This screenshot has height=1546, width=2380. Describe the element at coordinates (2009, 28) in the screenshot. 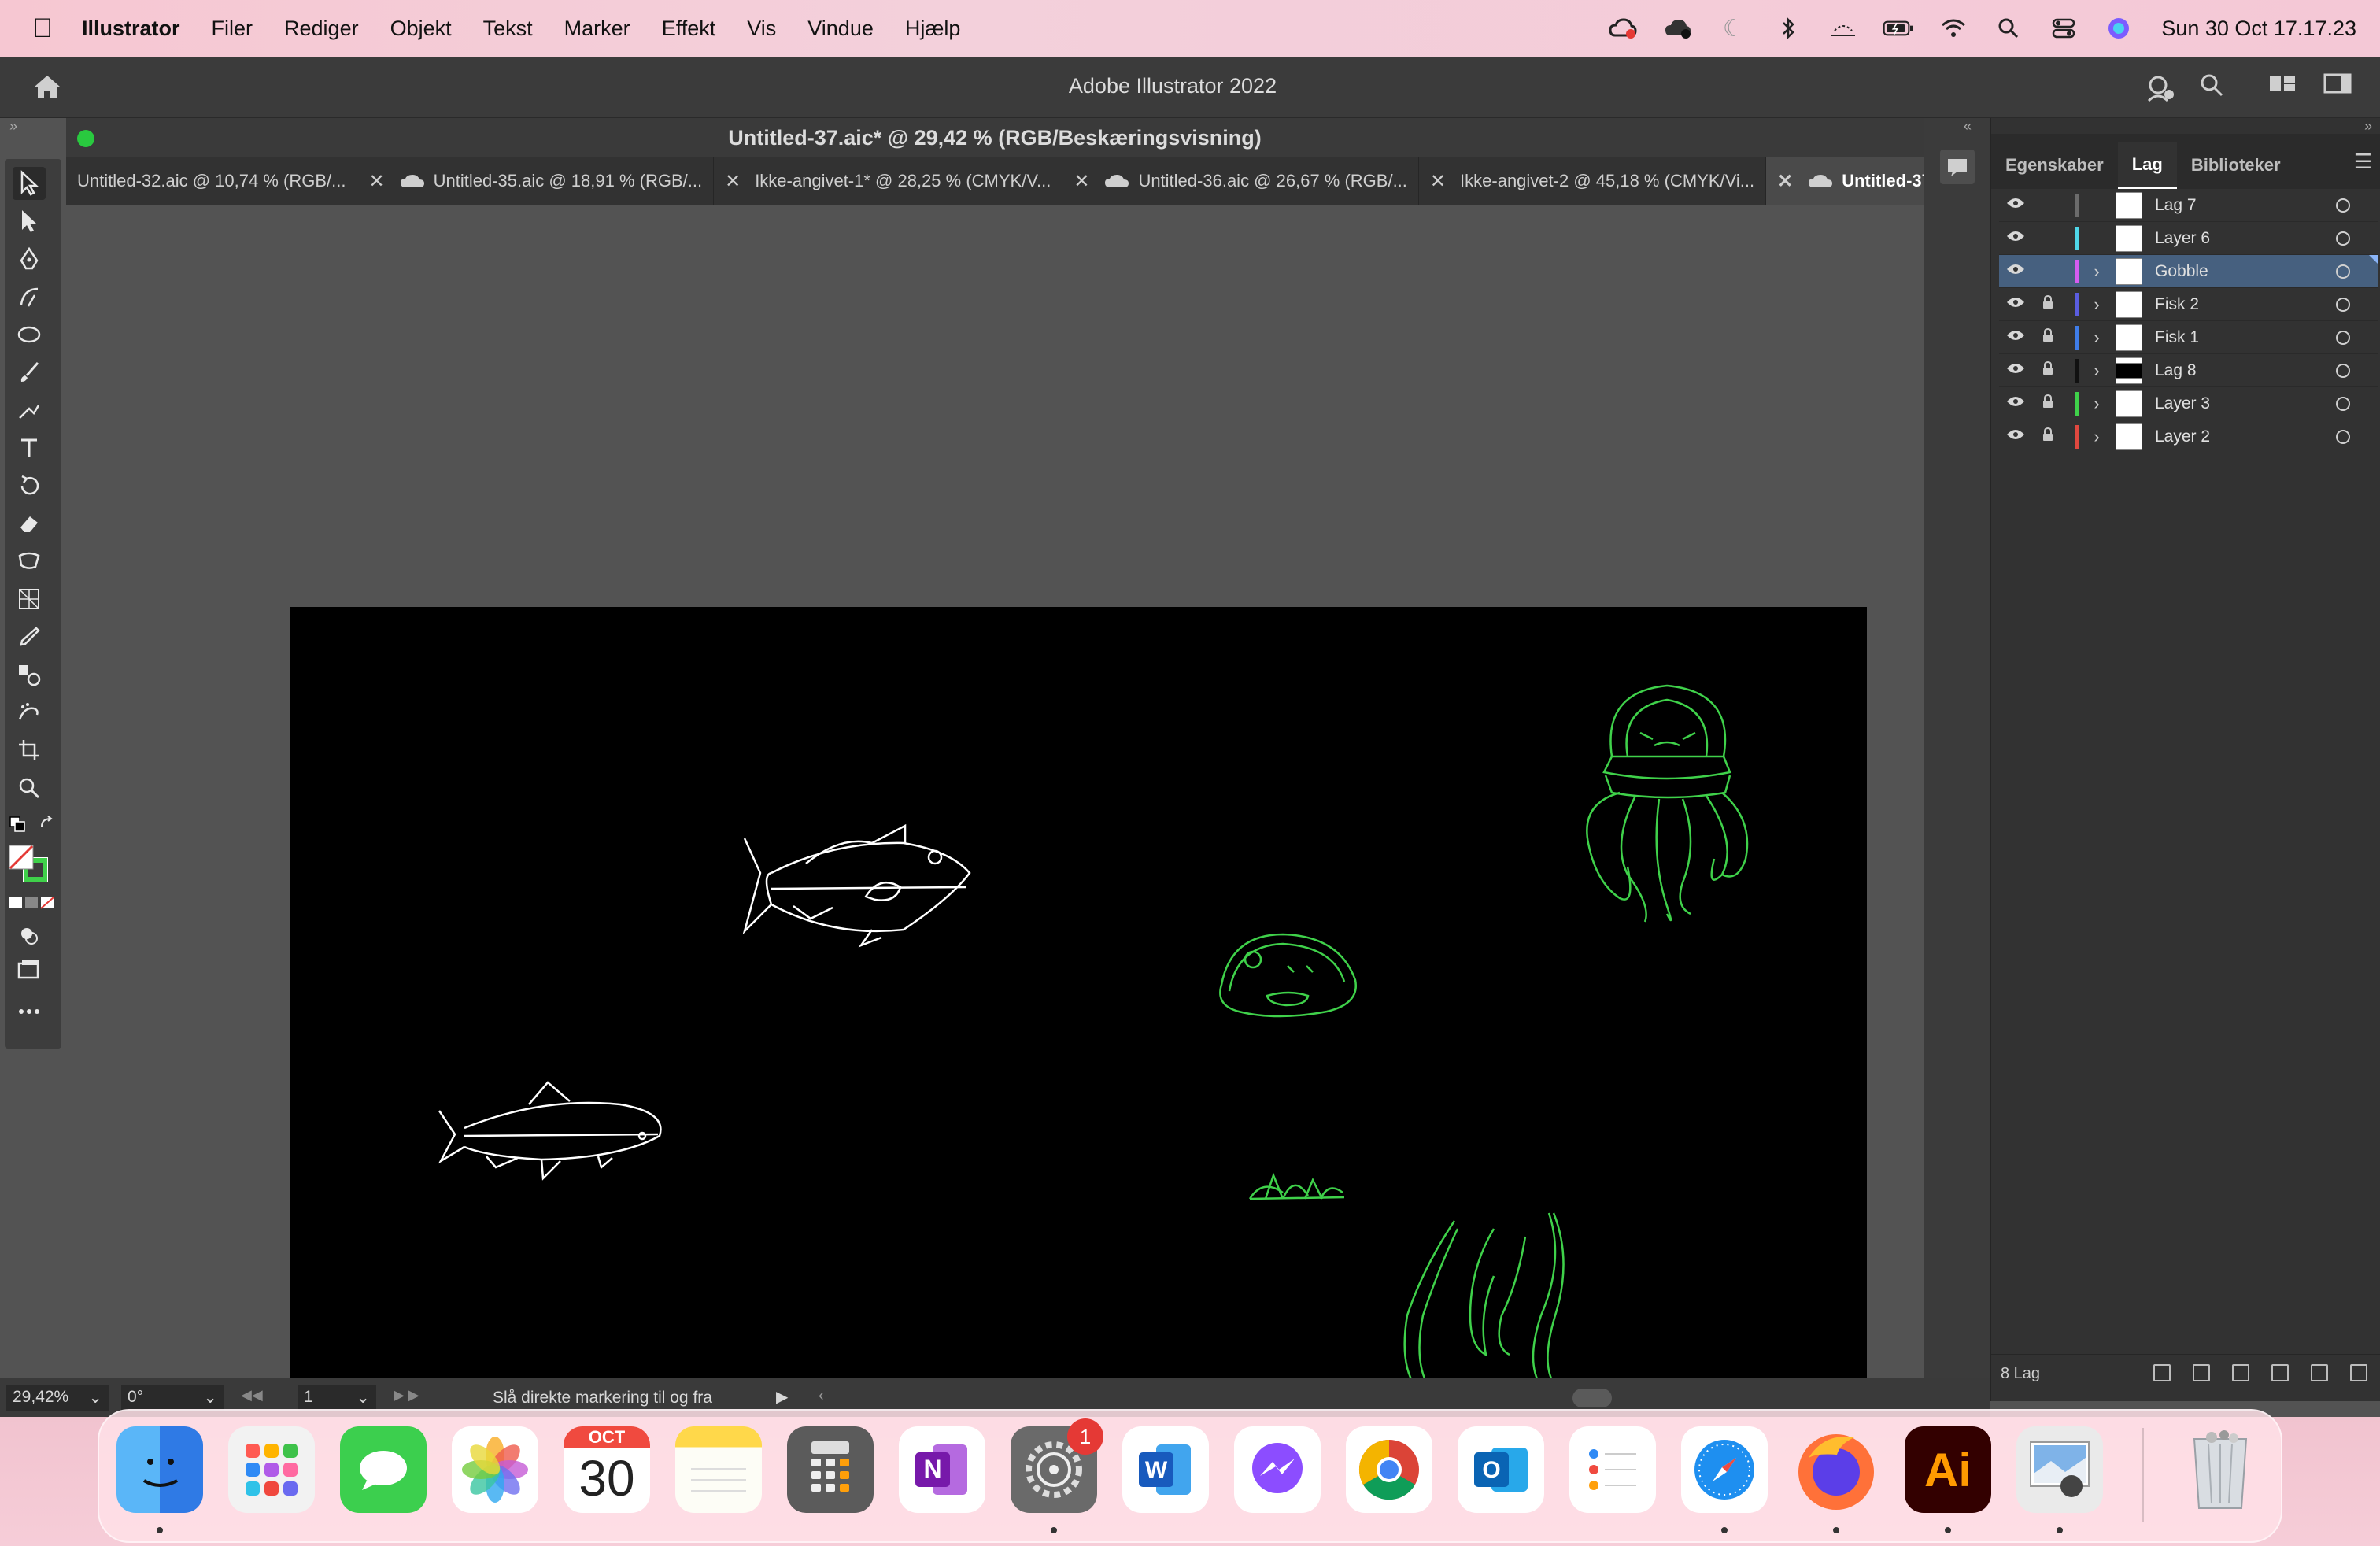

I see `search-icon` at that location.